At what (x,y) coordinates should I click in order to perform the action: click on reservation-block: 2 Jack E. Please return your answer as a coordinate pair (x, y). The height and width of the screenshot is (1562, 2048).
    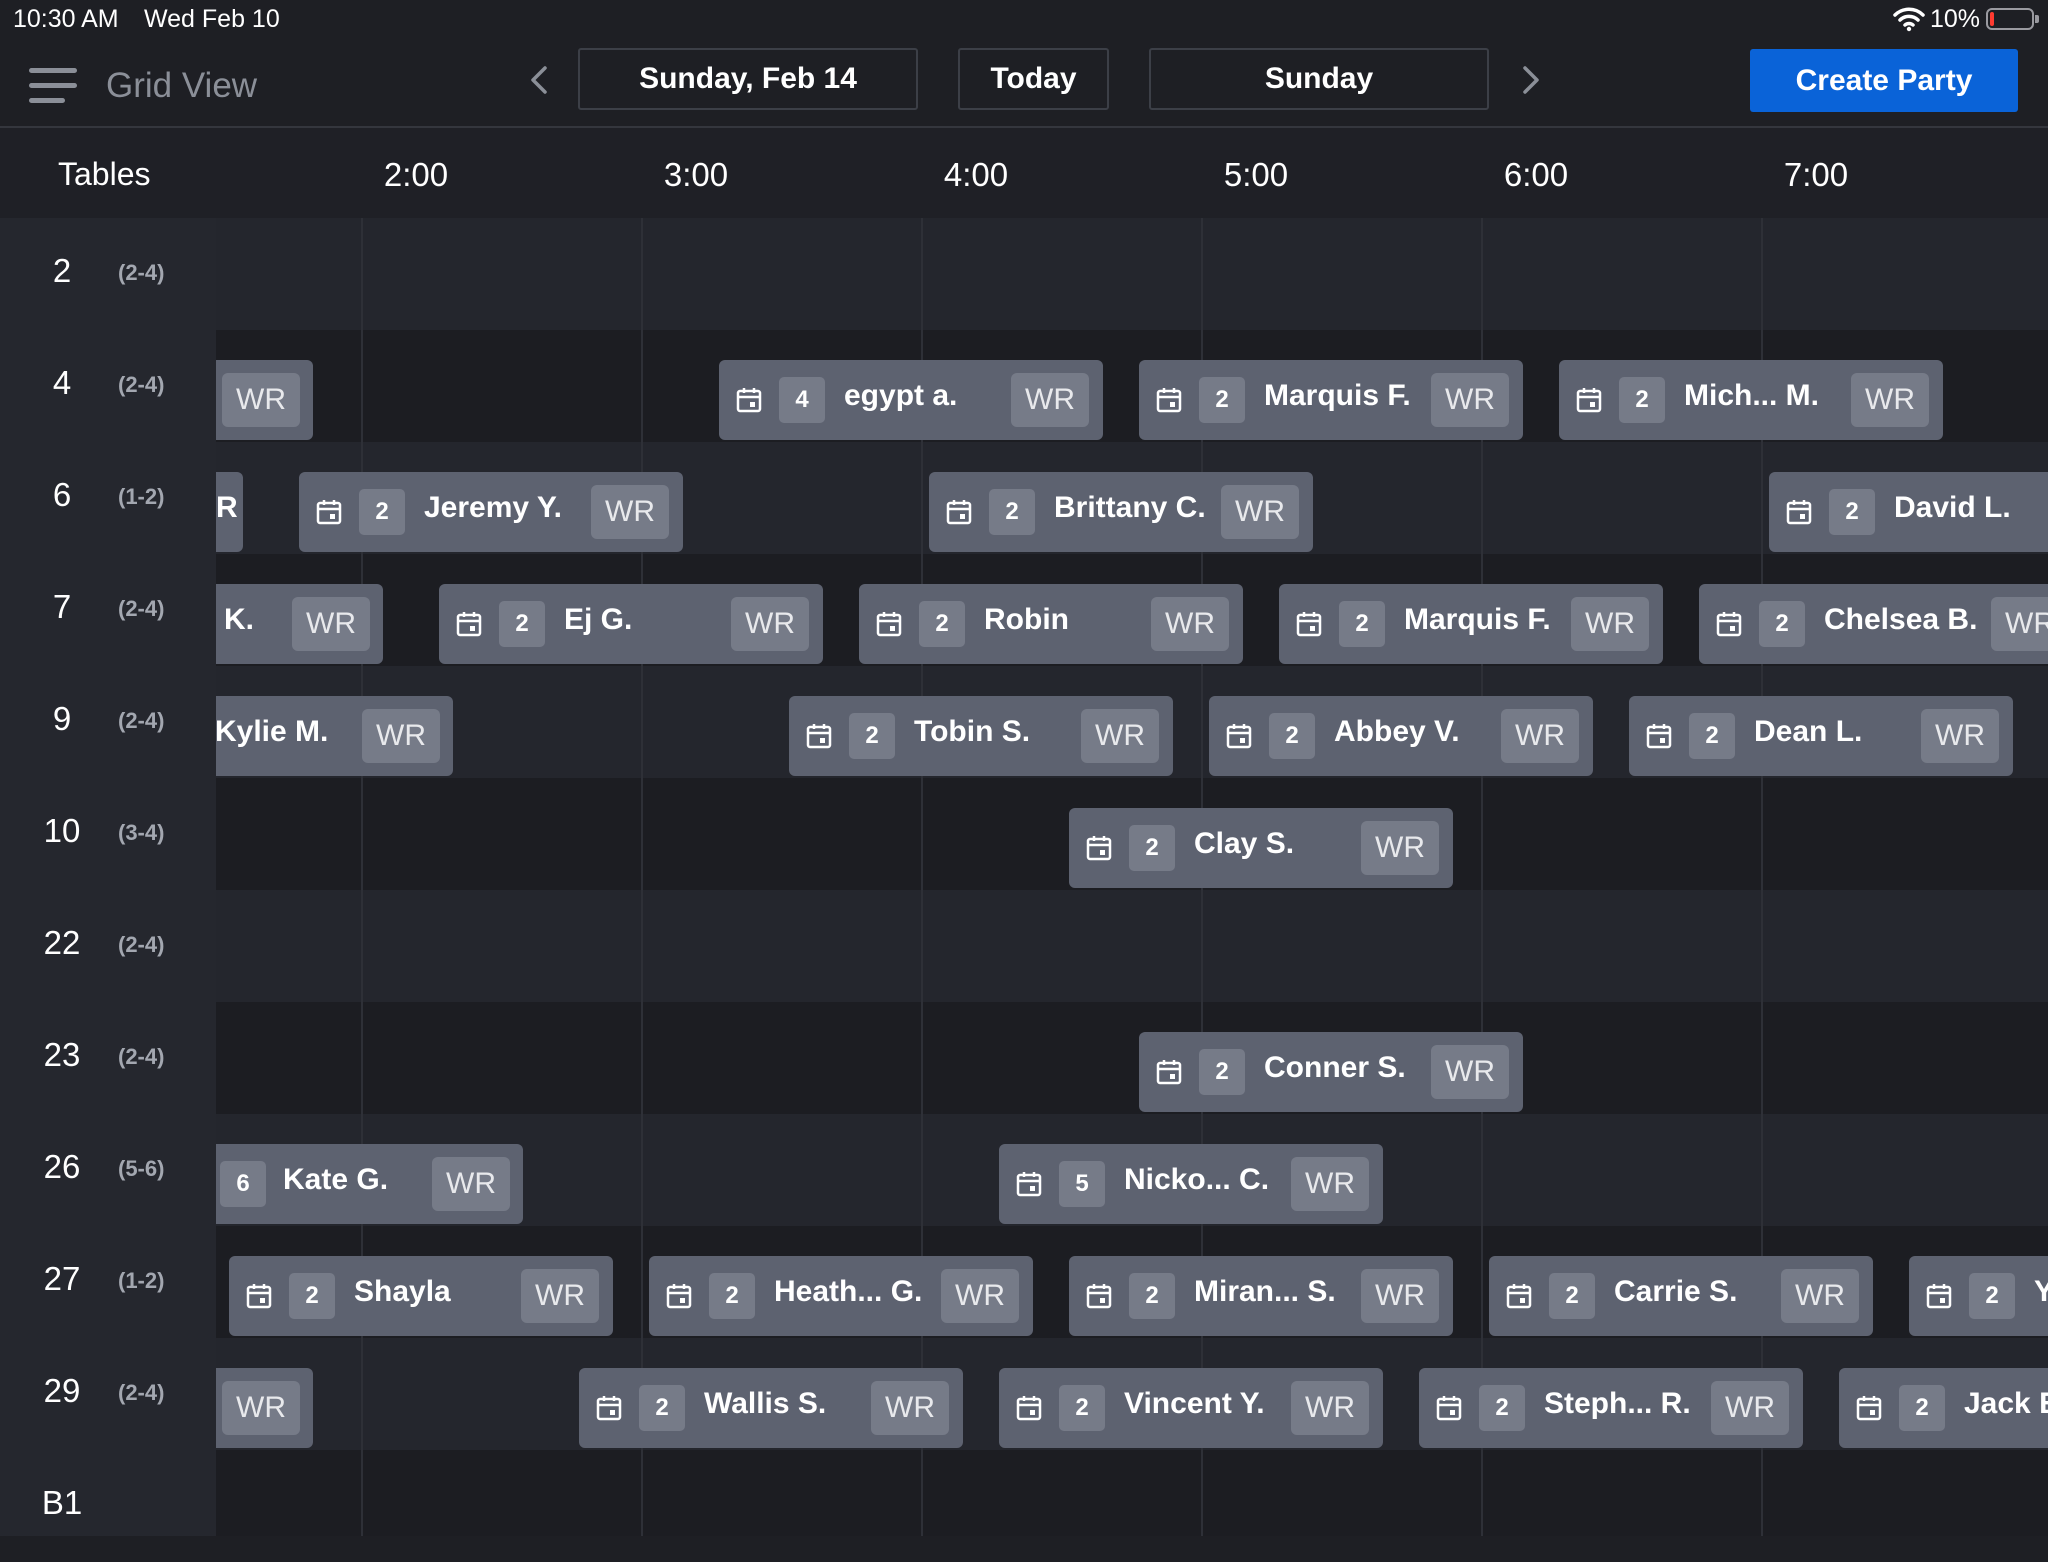
    Looking at the image, I should click on (1943, 1408).